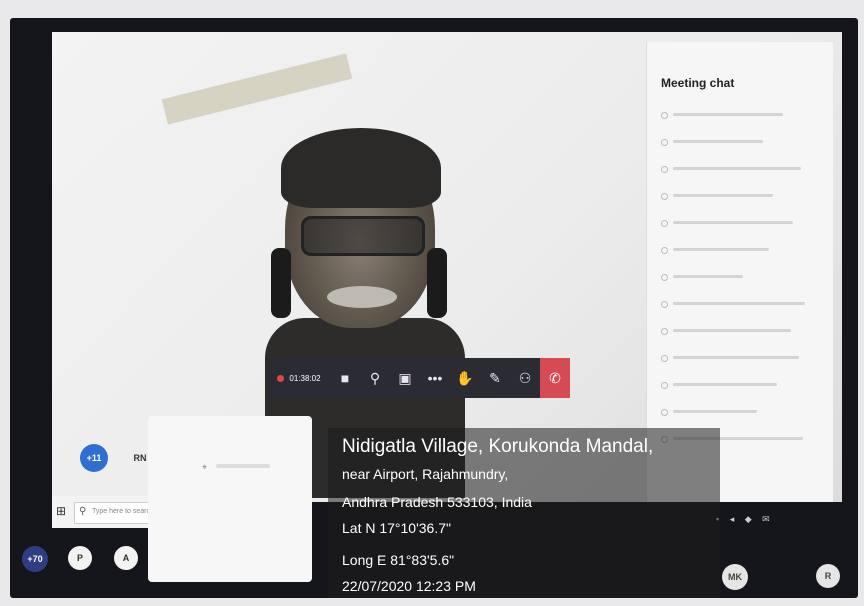 This screenshot has width=864, height=606. I want to click on person-hair, so click(361, 168).